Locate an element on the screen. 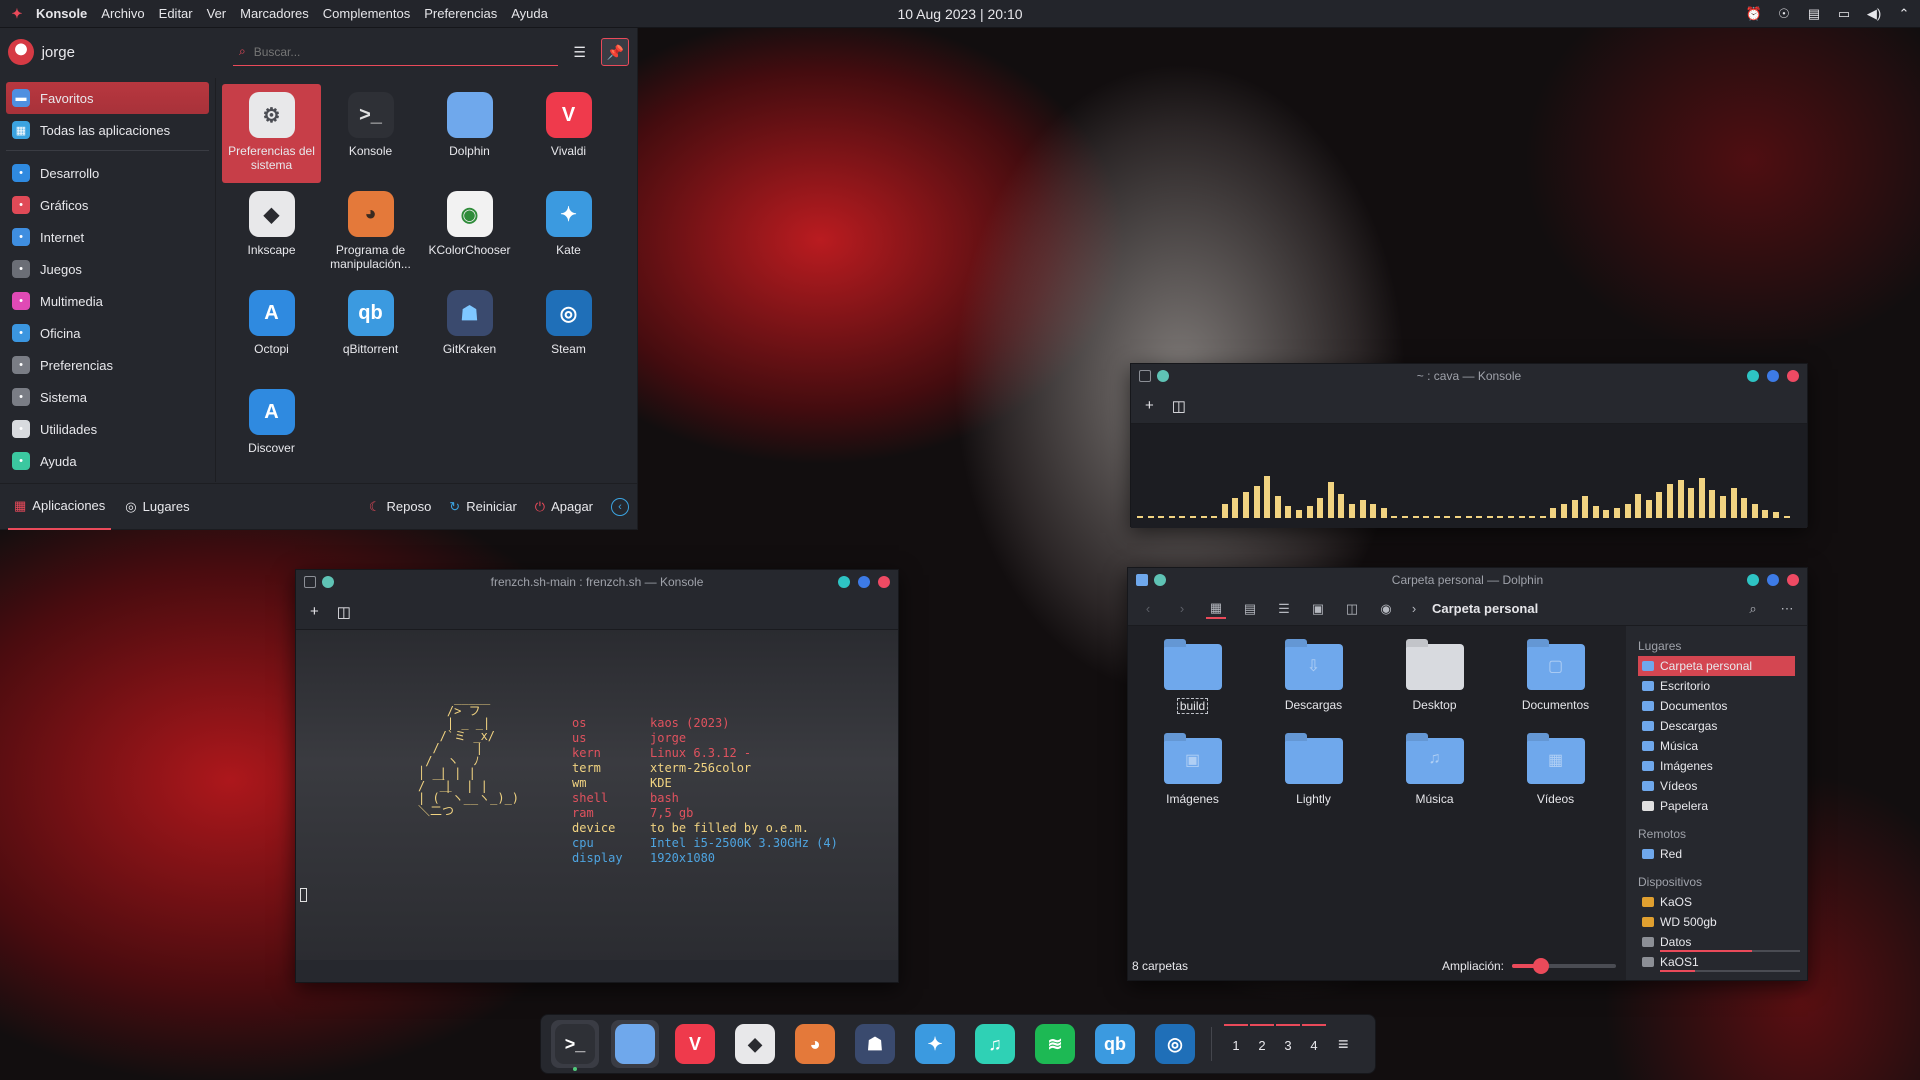 Image resolution: width=1920 pixels, height=1080 pixels. place-item: Descargas is located at coordinates (1716, 726).